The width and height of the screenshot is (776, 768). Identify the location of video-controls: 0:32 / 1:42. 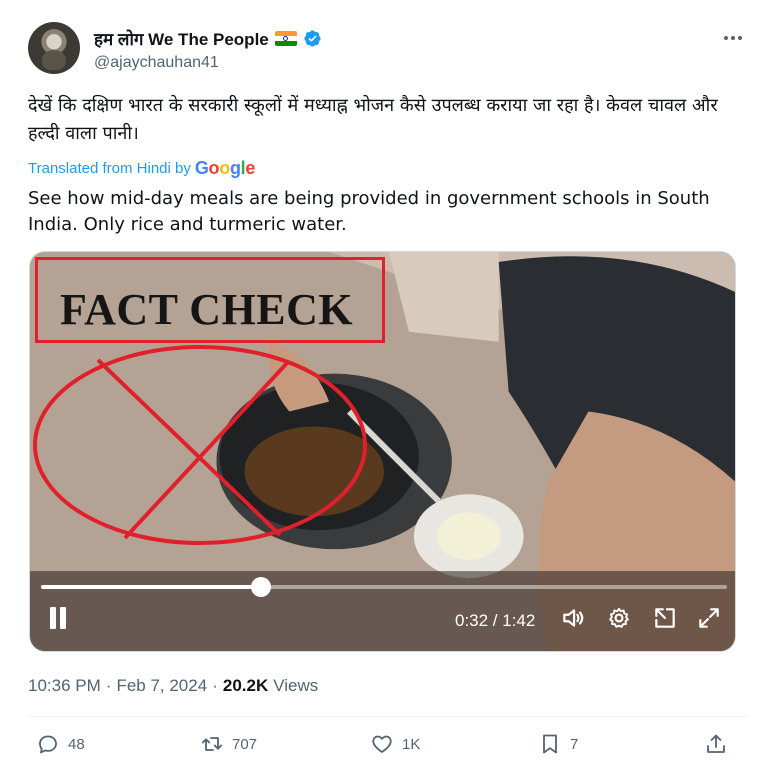
(382, 619).